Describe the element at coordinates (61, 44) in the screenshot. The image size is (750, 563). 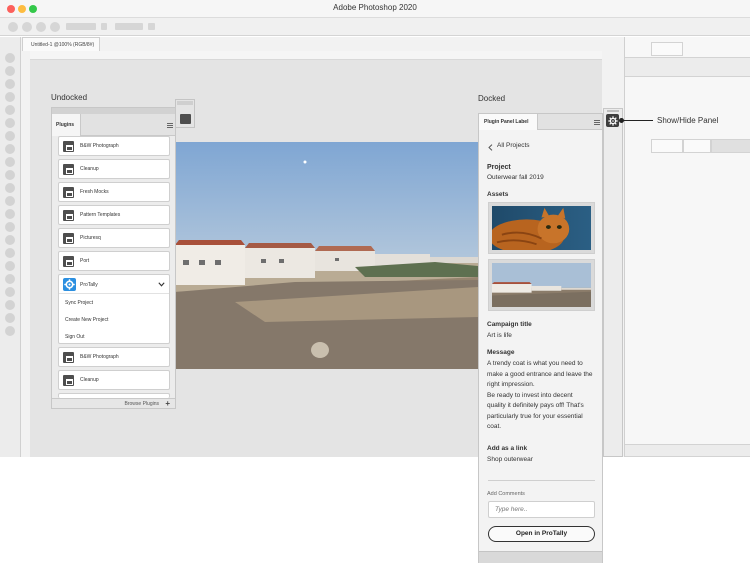
I see `document-tab: Untitled-1 @100% (RGB/8#)` at that location.